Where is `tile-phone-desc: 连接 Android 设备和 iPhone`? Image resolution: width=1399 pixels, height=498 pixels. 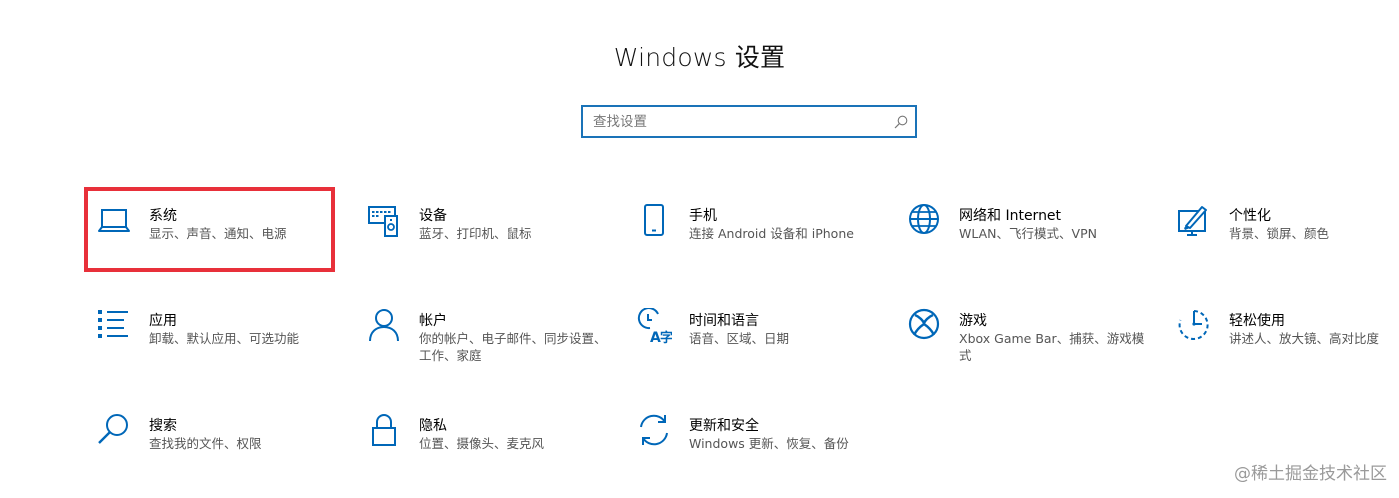 tile-phone-desc: 连接 Android 设备和 iPhone is located at coordinates (771, 233).